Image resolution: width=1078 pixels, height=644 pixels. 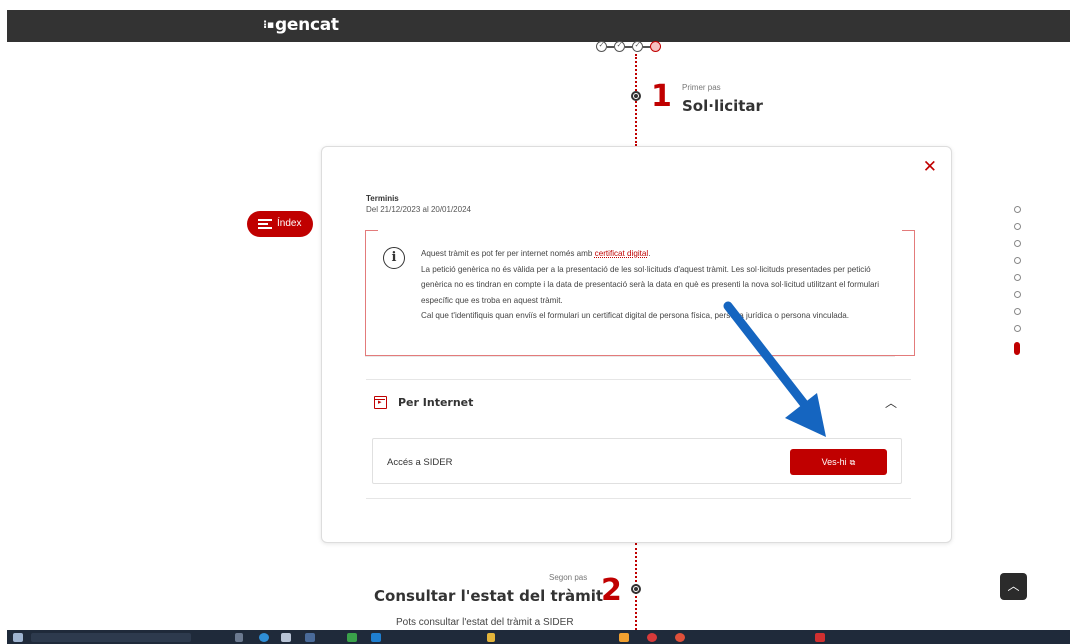 What do you see at coordinates (18, 637) in the screenshot?
I see `start-icon` at bounding box center [18, 637].